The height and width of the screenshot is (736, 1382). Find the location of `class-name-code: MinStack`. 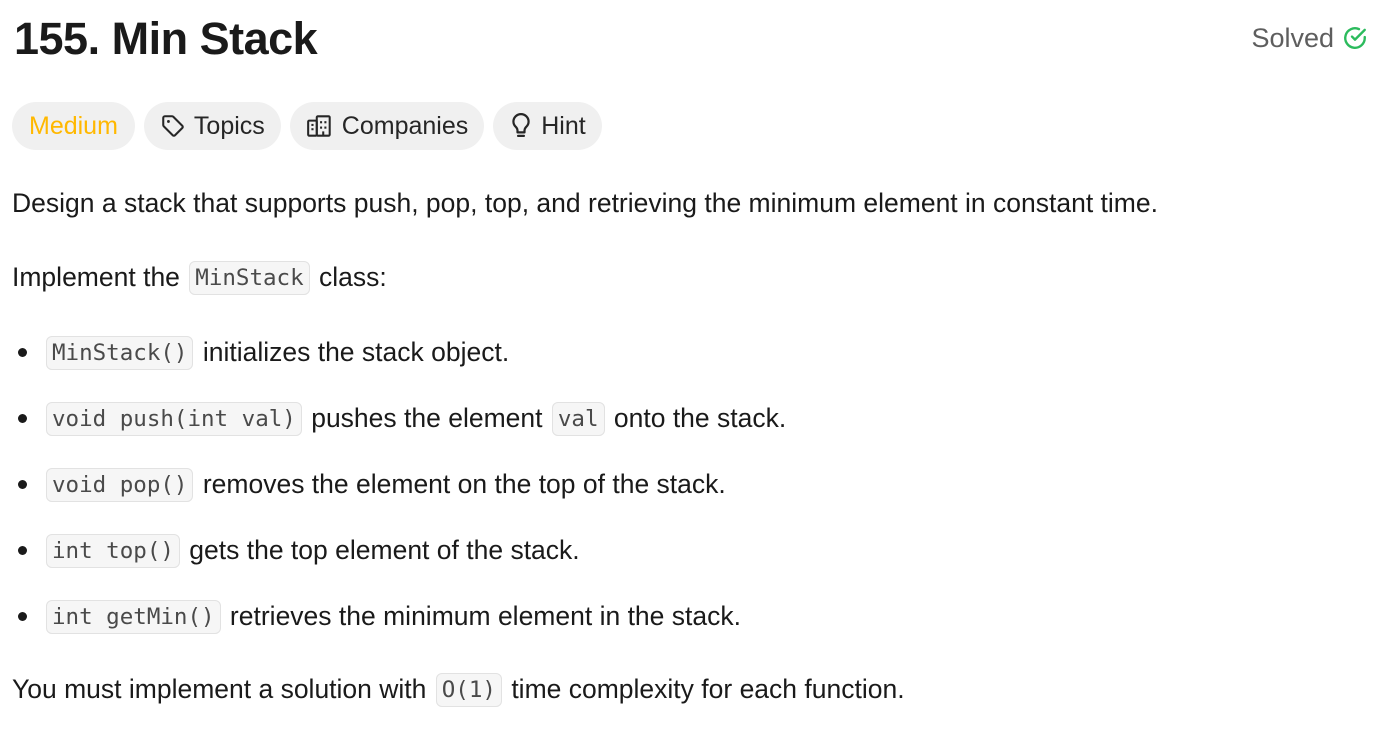

class-name-code: MinStack is located at coordinates (249, 278).